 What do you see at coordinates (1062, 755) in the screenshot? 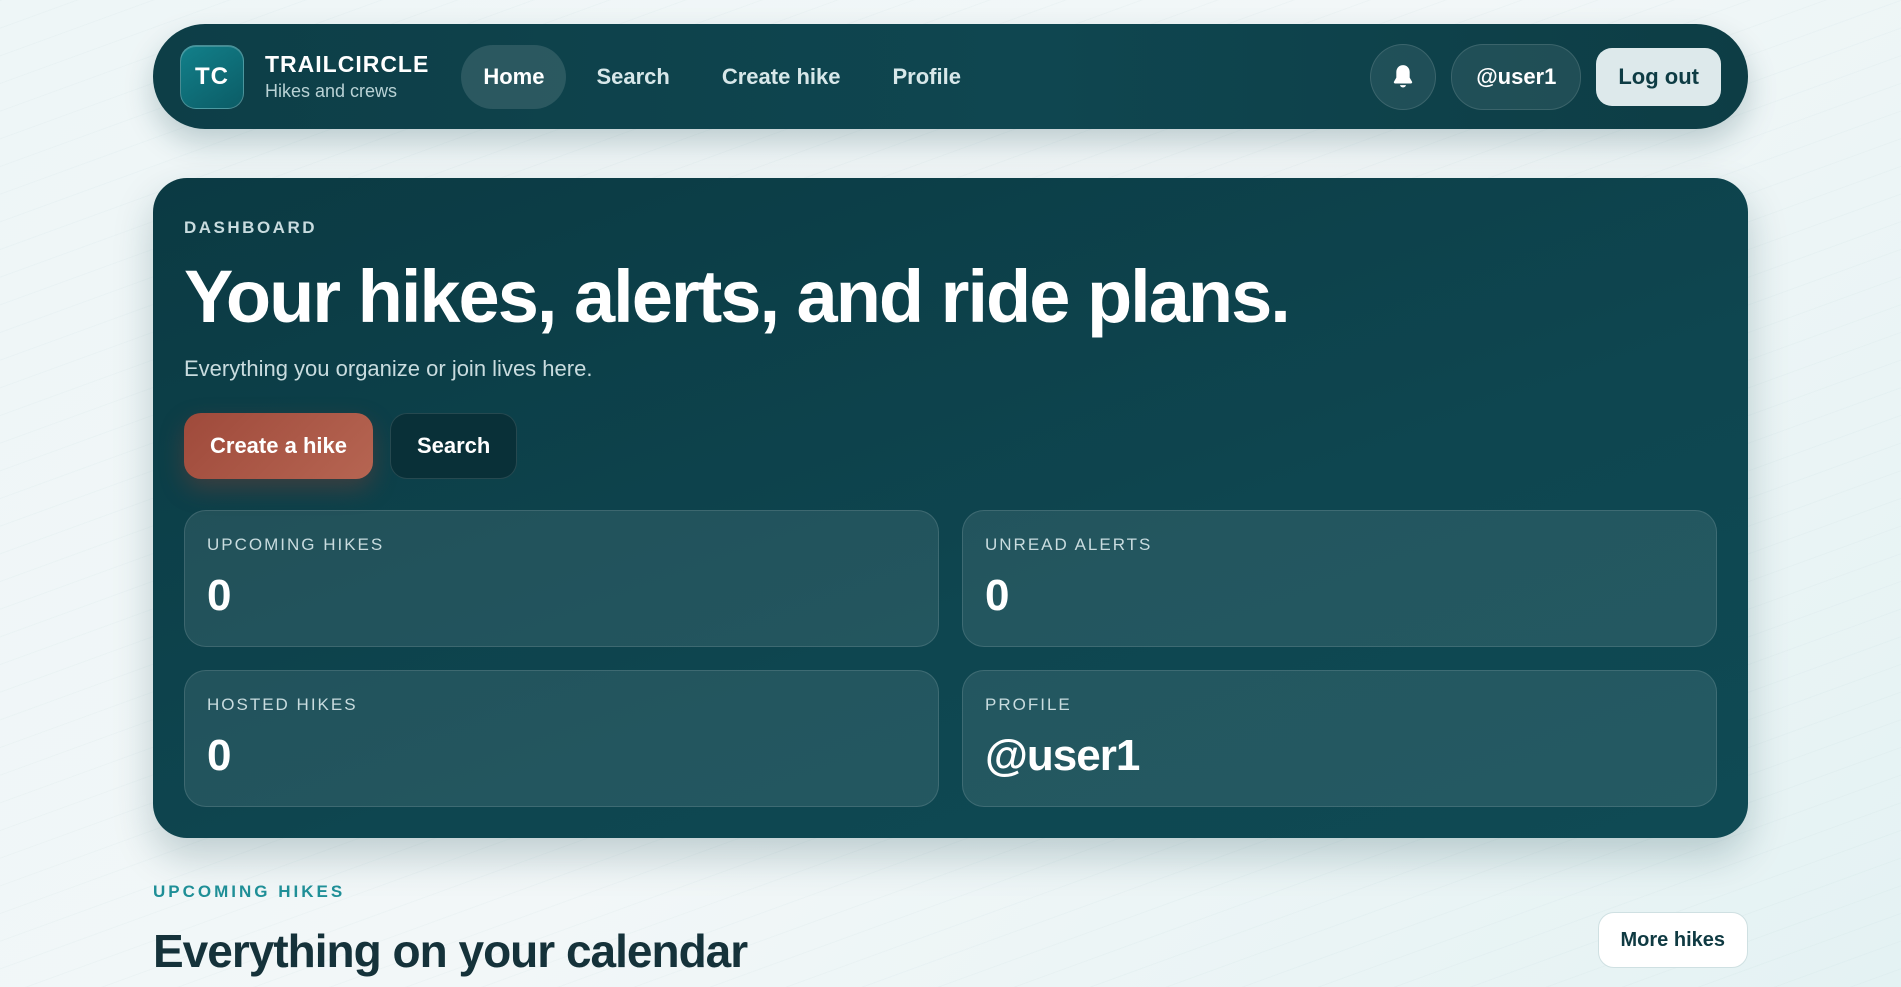
I see `stat-value: @user1` at bounding box center [1062, 755].